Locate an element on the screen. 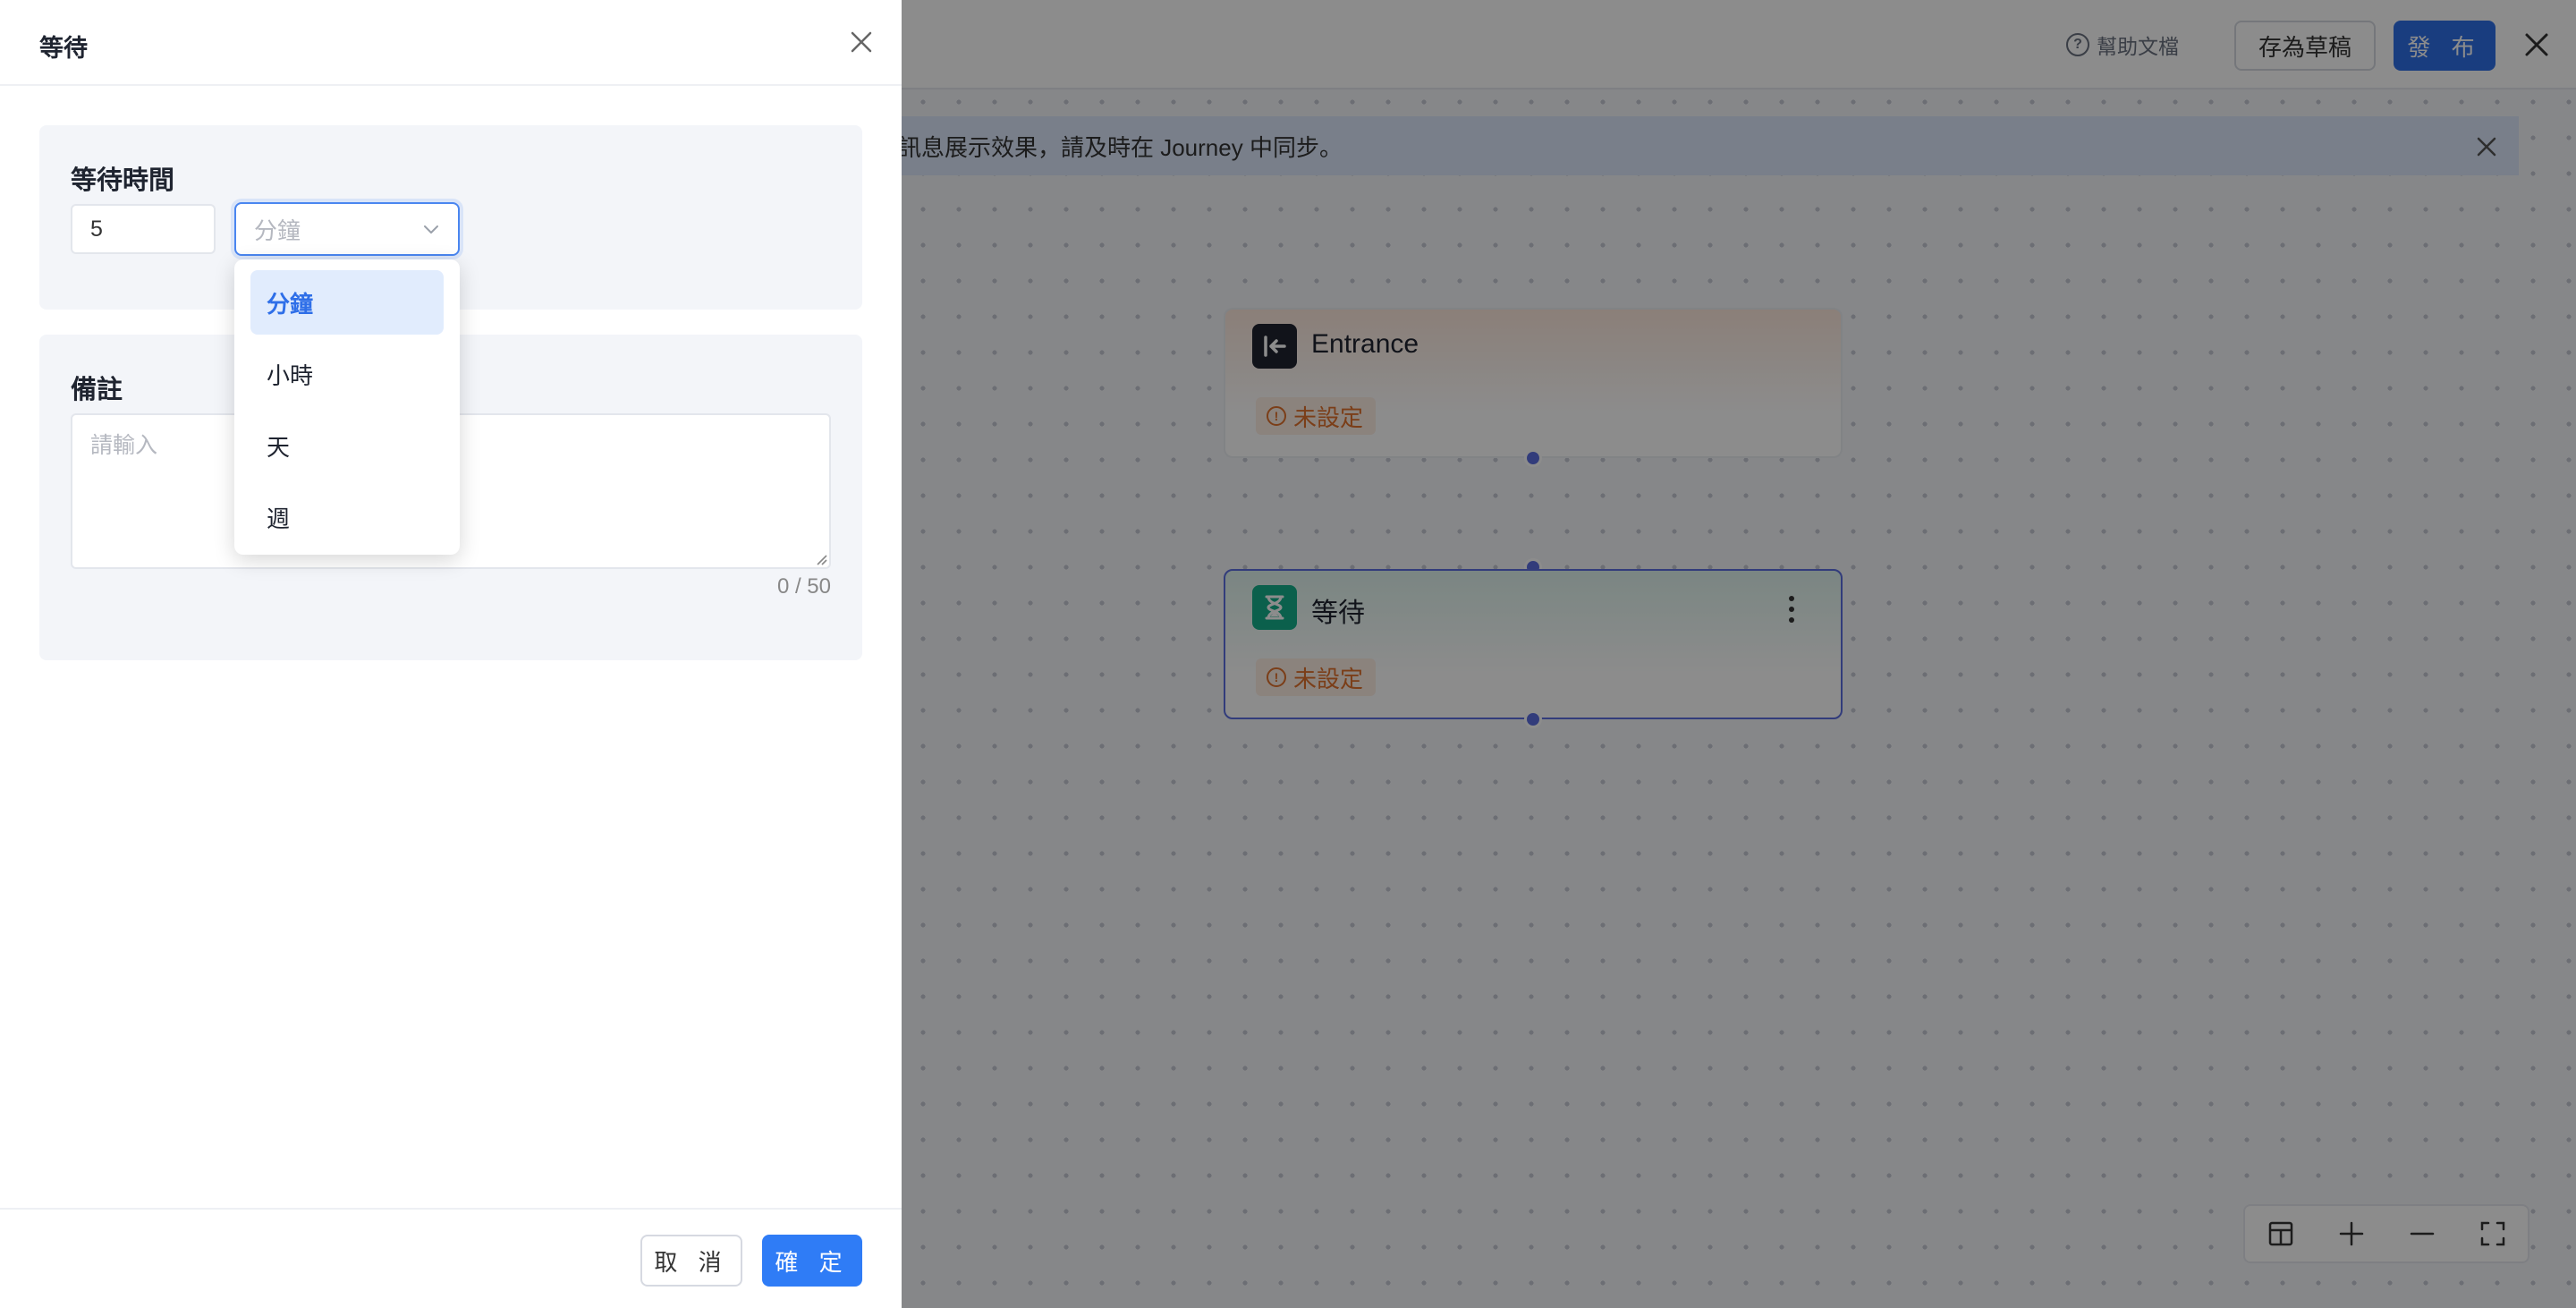 The image size is (2576, 1308). unit-dropdown-menu: 分鐘 小時 天 週 is located at coordinates (347, 407).